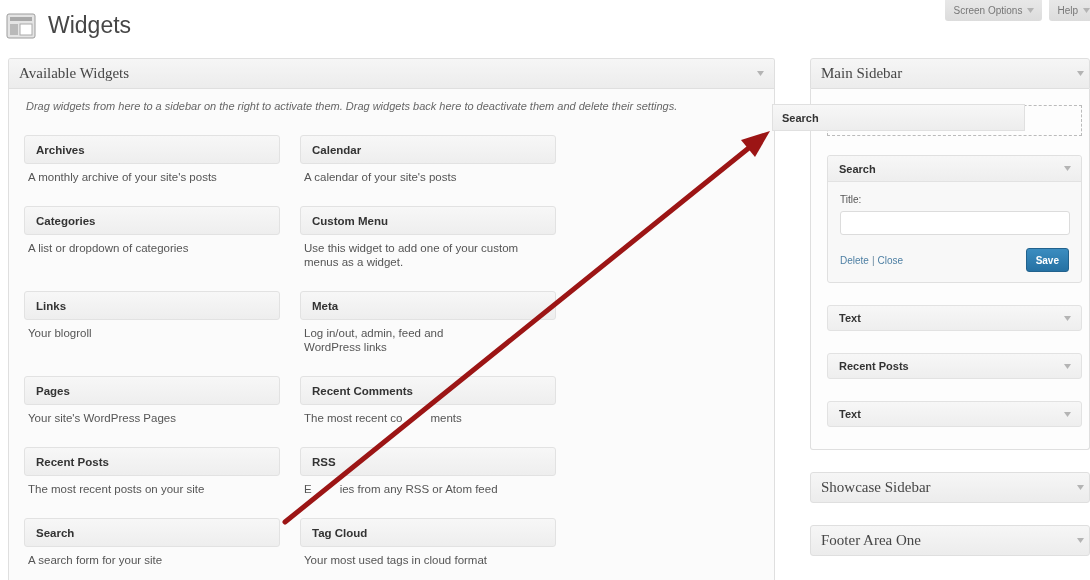  Describe the element at coordinates (428, 220) in the screenshot. I see `widget-item: Custom Menu` at that location.